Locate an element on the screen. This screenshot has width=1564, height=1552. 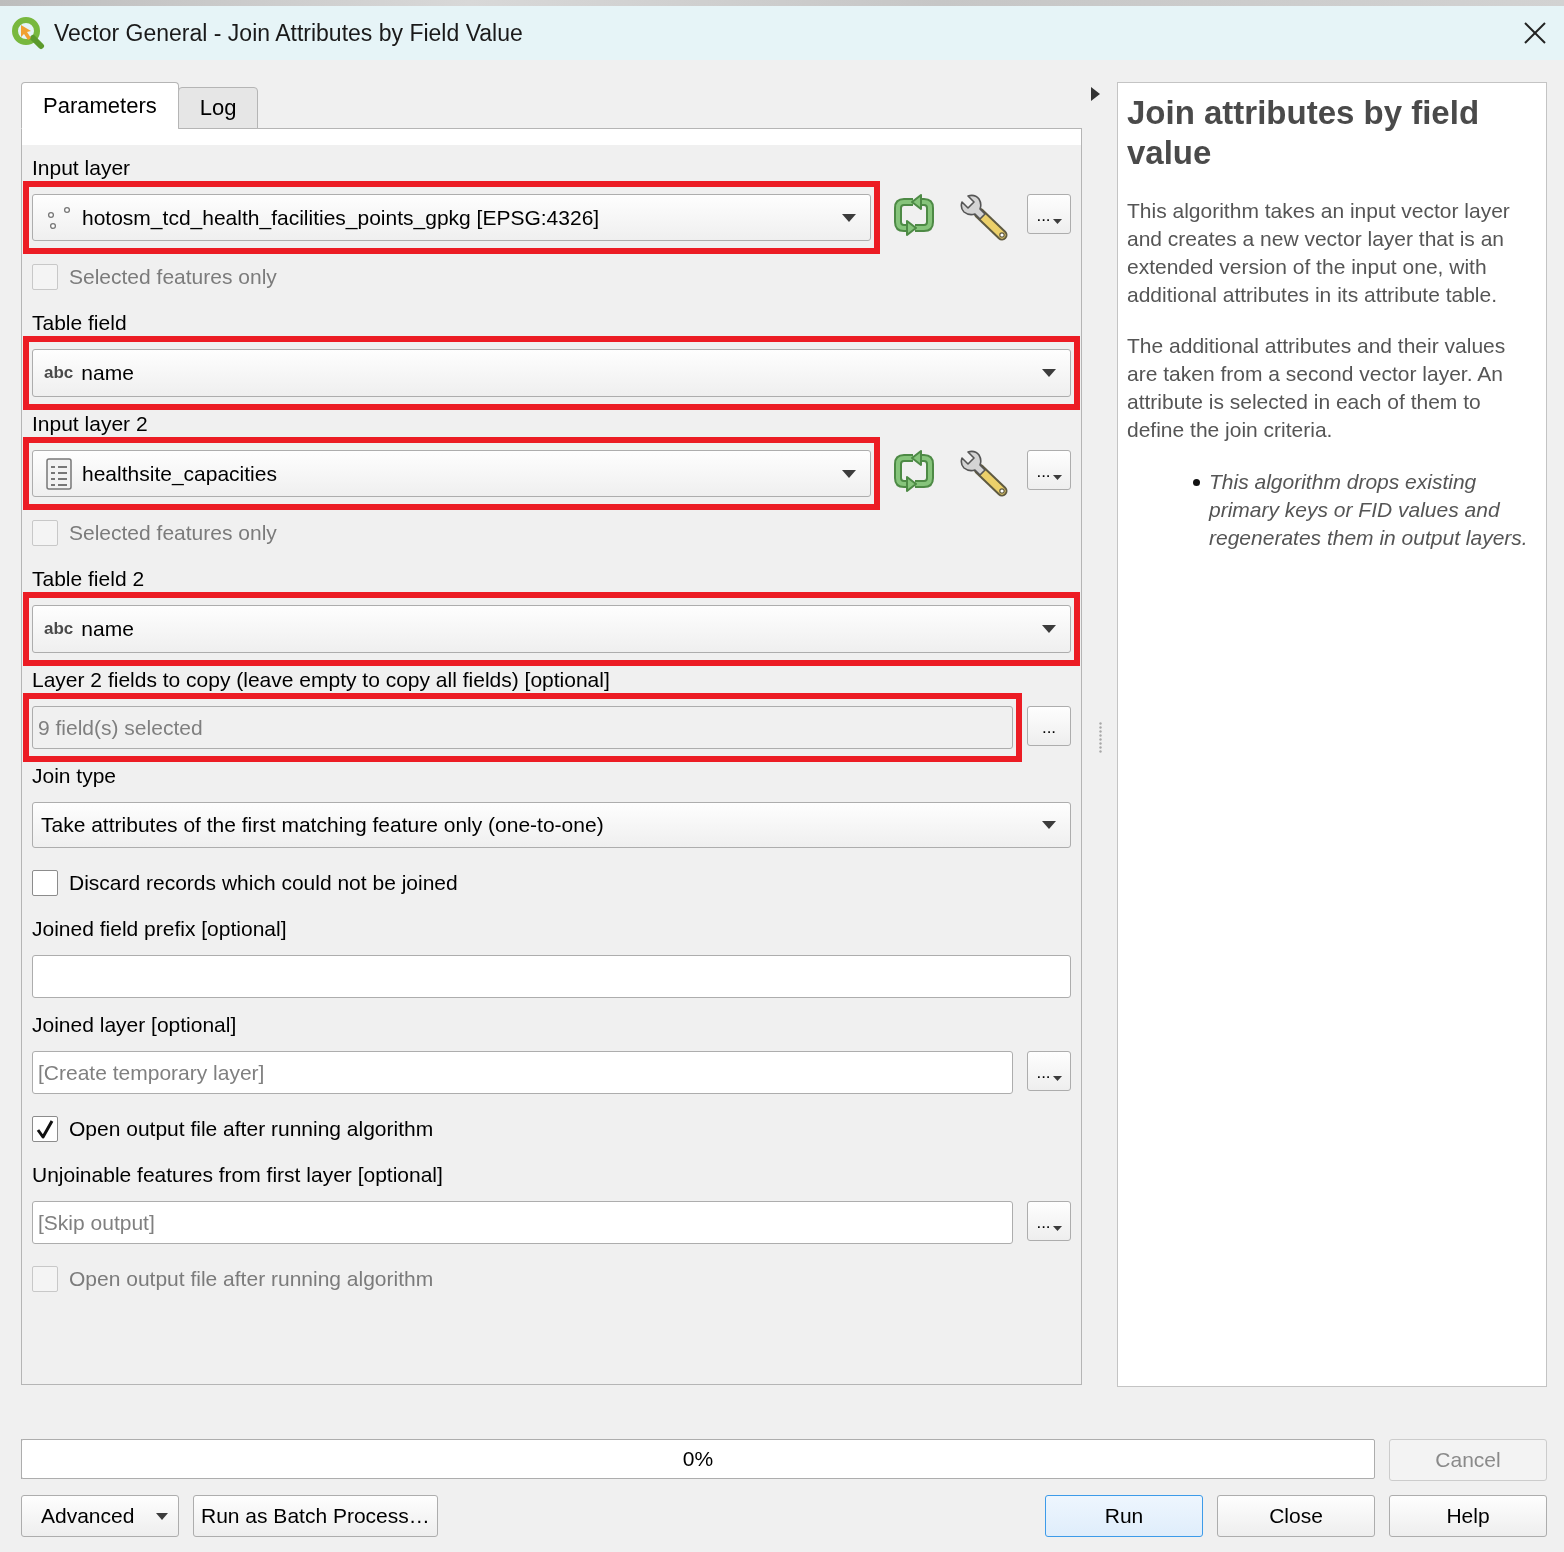
push-button: Run is located at coordinates (1124, 1516).